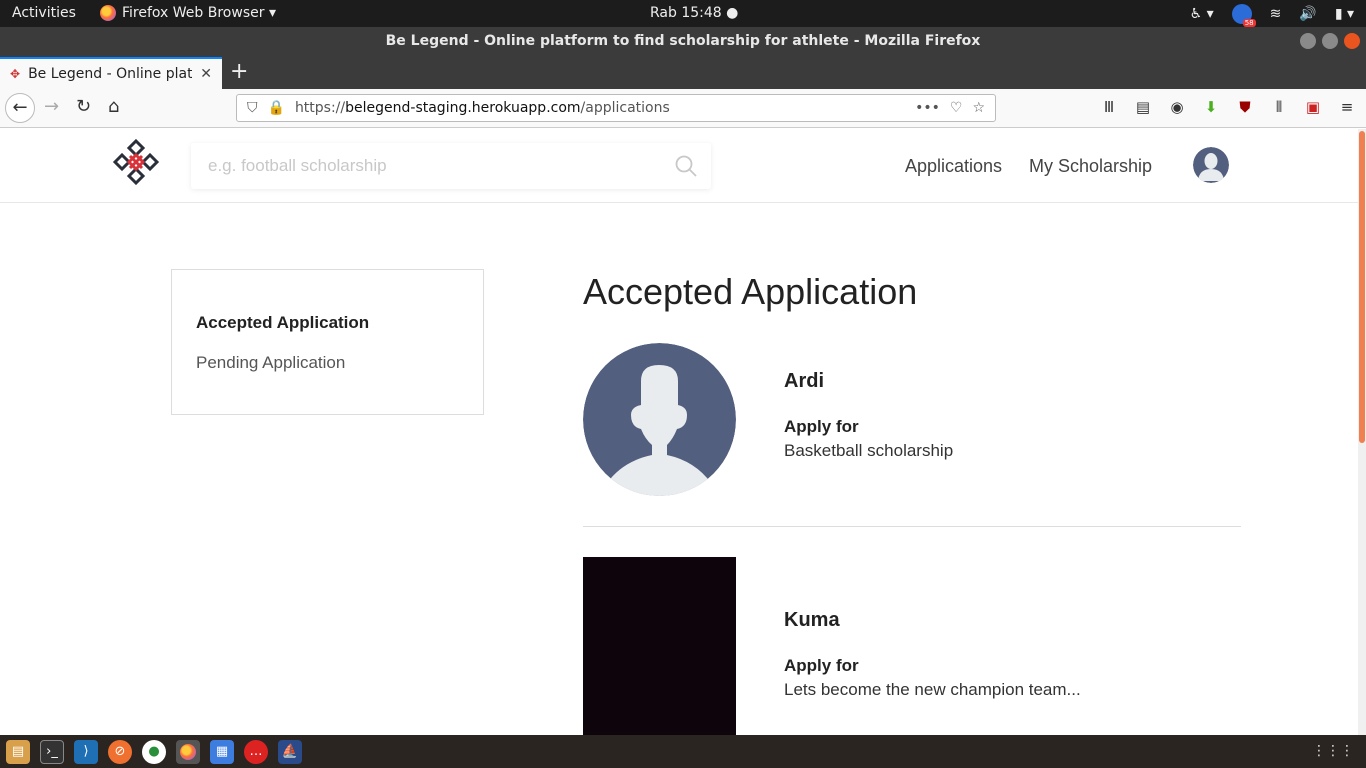 This screenshot has width=1366, height=768. I want to click on files-app-icon: ▤, so click(18, 751).